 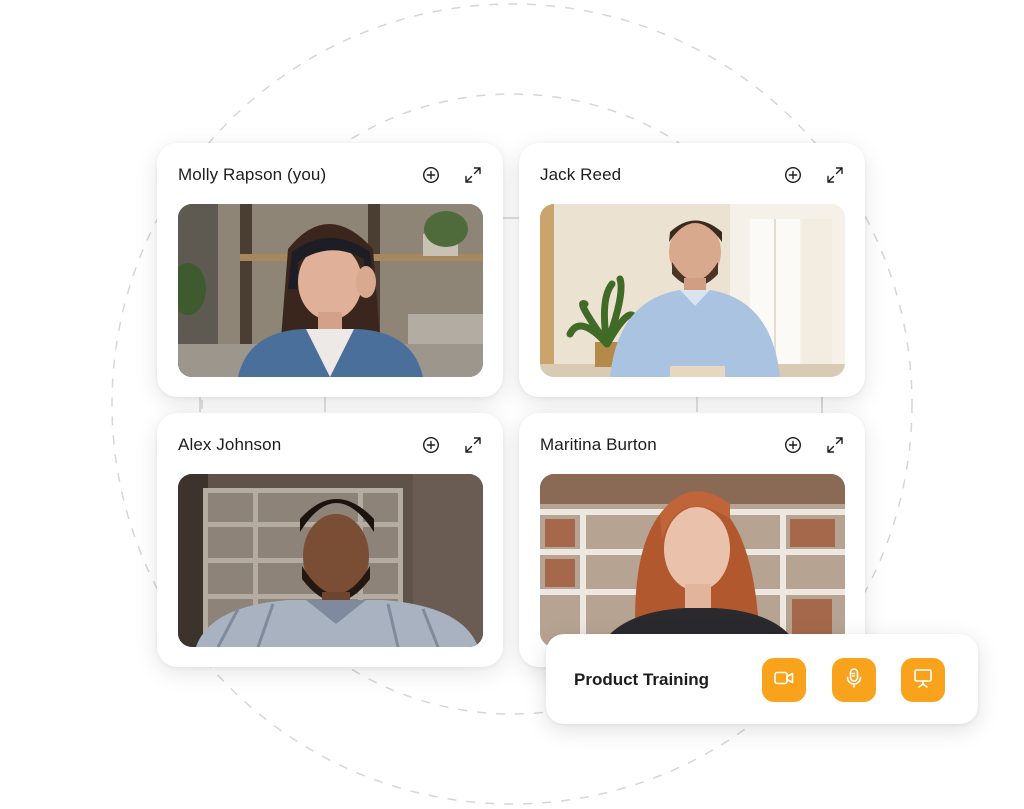 I want to click on video-camera-icon, so click(x=784, y=680).